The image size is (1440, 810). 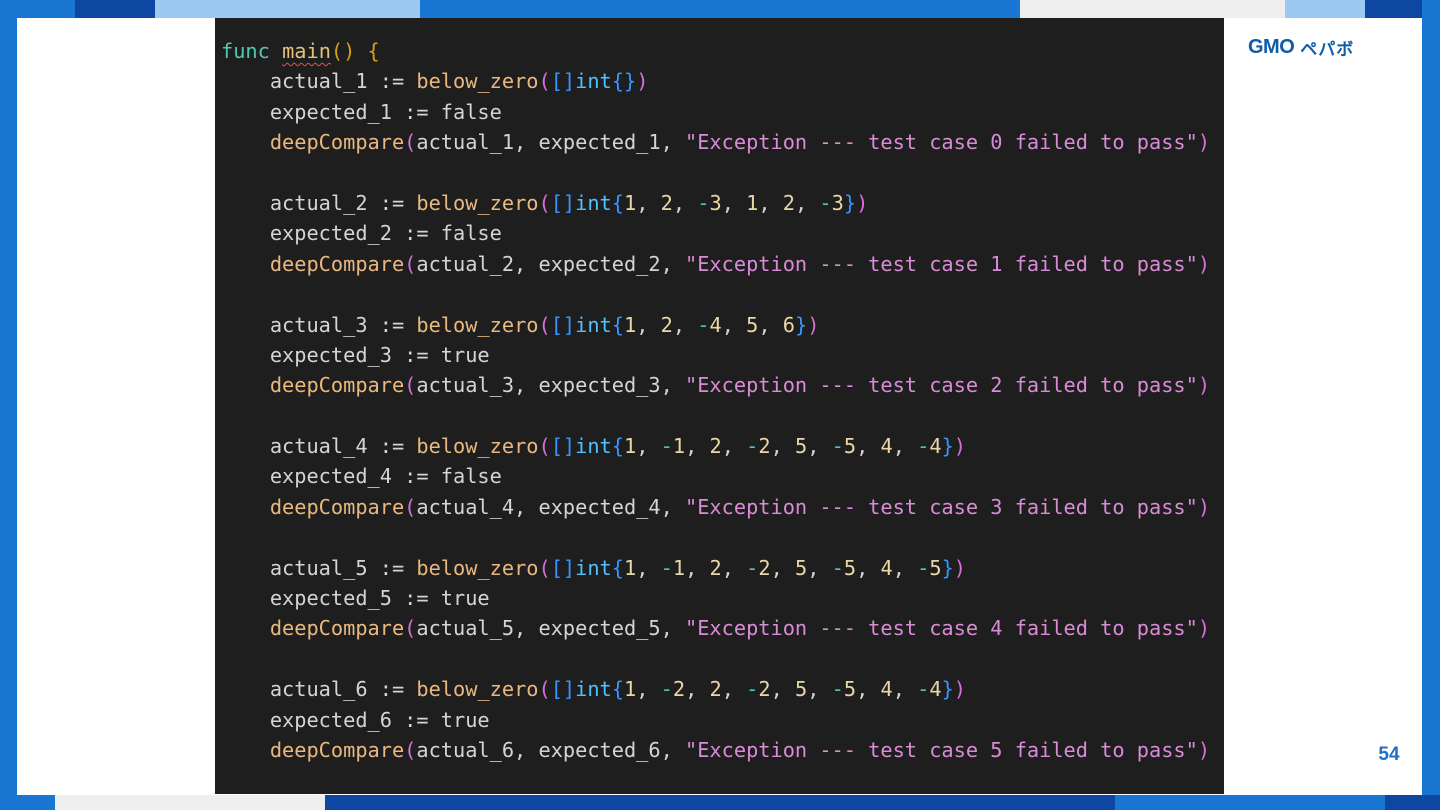 What do you see at coordinates (313, 233) in the screenshot?
I see `code-token: expected_2` at bounding box center [313, 233].